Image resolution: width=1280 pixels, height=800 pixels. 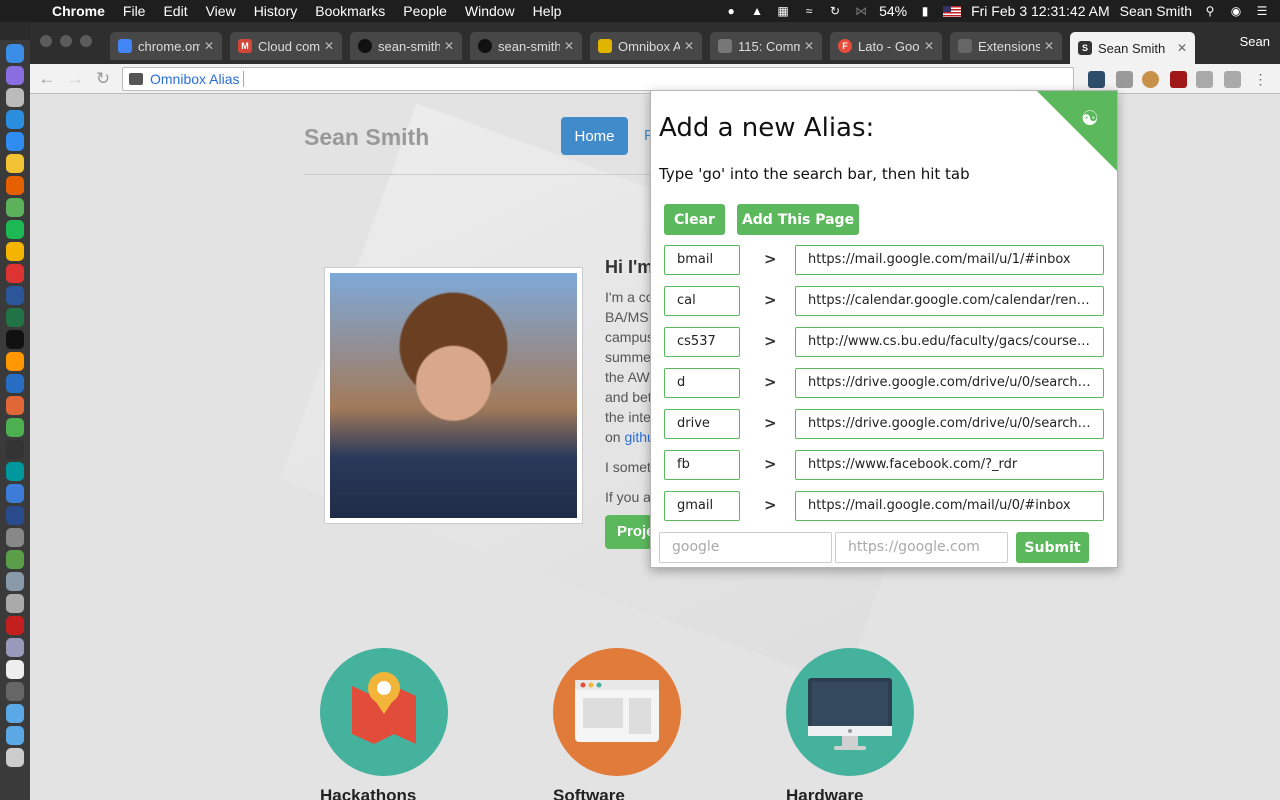 What do you see at coordinates (15, 713) in the screenshot?
I see `folder-icon` at bounding box center [15, 713].